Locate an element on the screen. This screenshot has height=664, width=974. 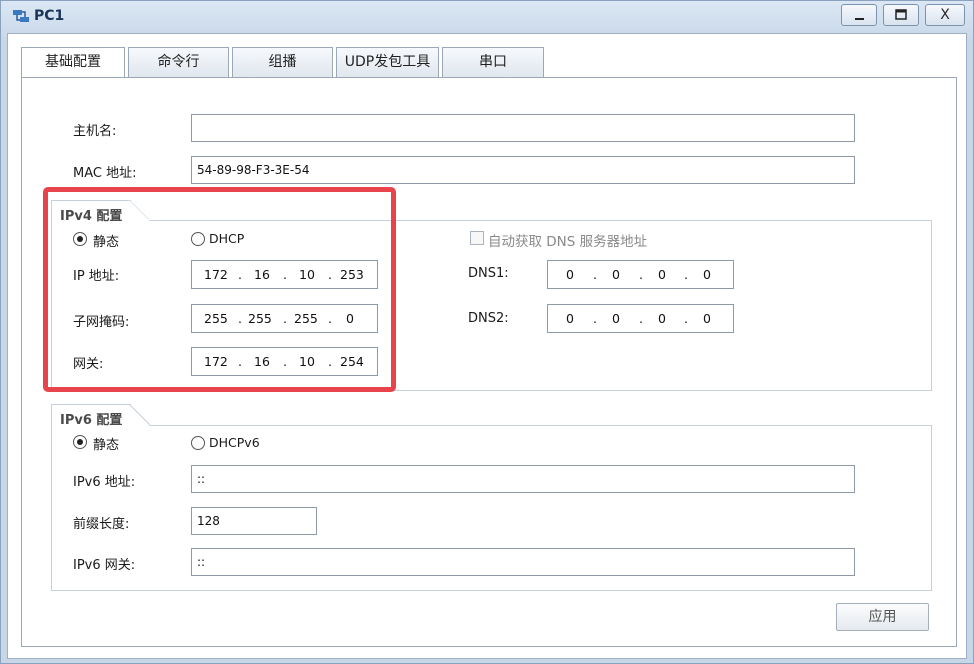
maximize-button is located at coordinates (901, 15).